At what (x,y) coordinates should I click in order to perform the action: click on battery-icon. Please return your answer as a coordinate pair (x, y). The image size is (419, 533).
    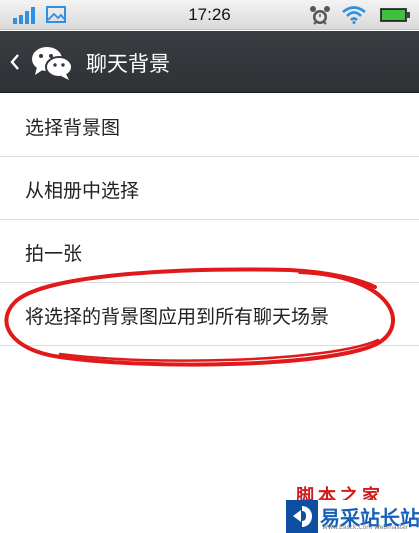
    Looking at the image, I should click on (395, 15).